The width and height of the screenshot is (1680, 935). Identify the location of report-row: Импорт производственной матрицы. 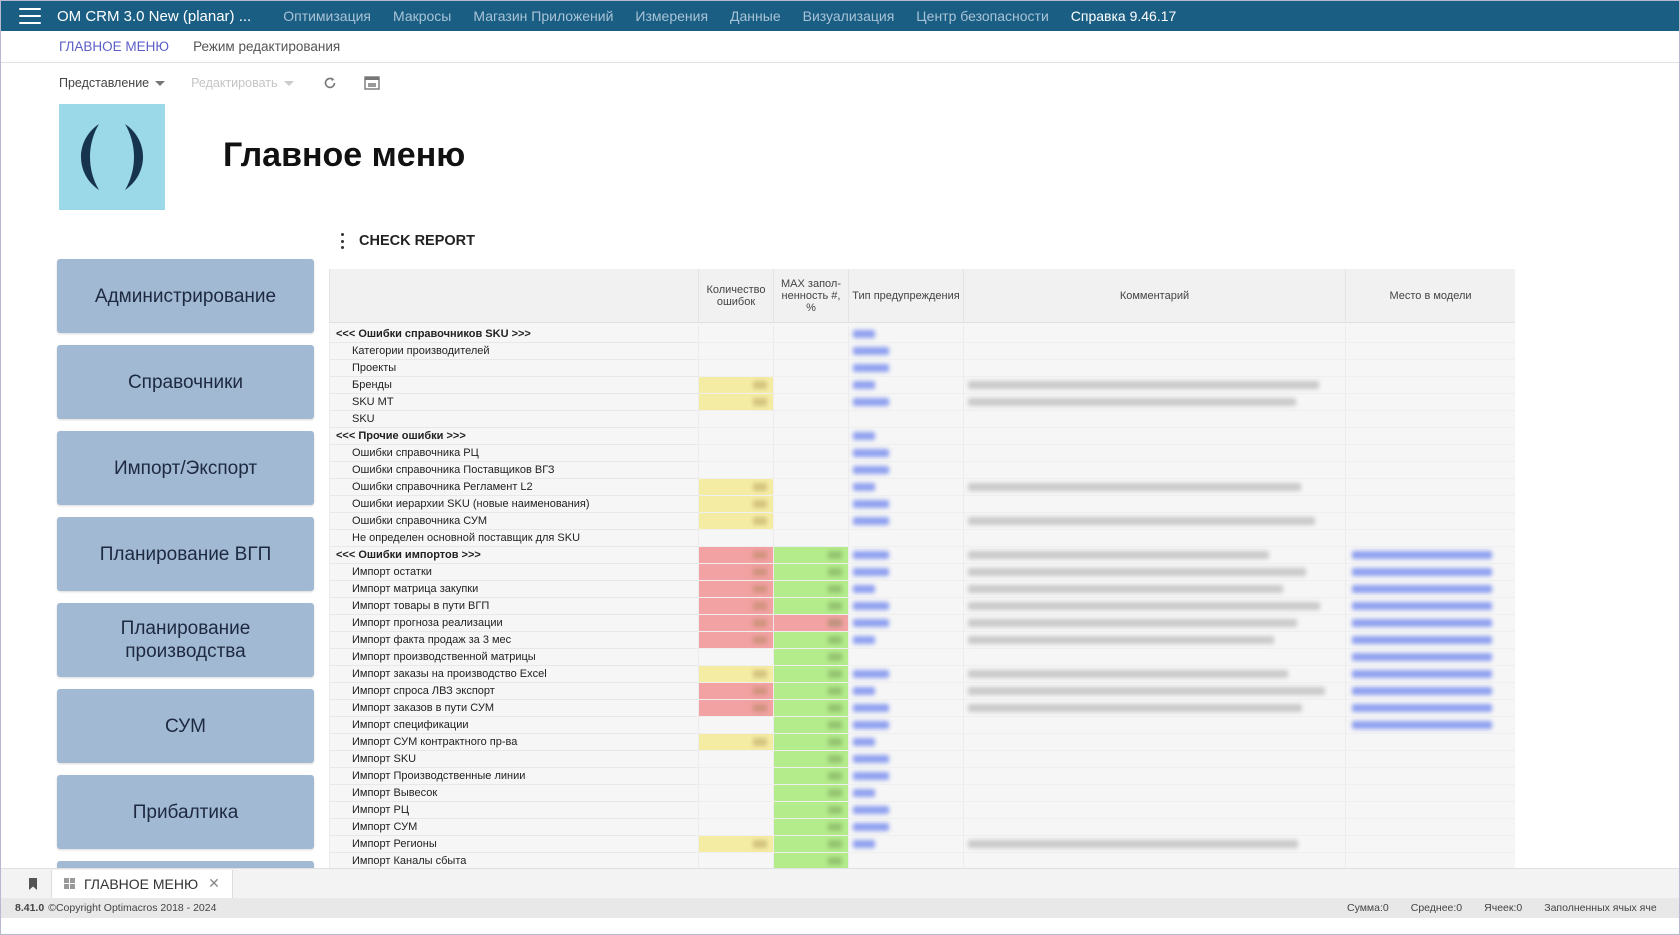
(922, 657).